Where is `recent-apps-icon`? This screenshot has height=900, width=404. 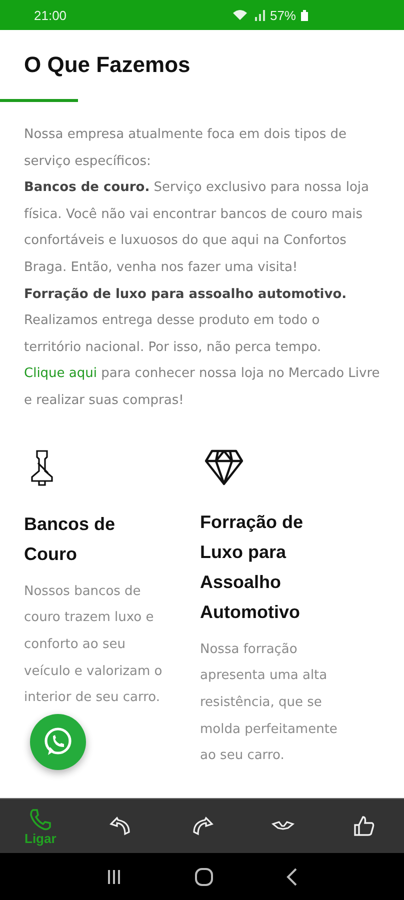
recent-apps-icon is located at coordinates (114, 876).